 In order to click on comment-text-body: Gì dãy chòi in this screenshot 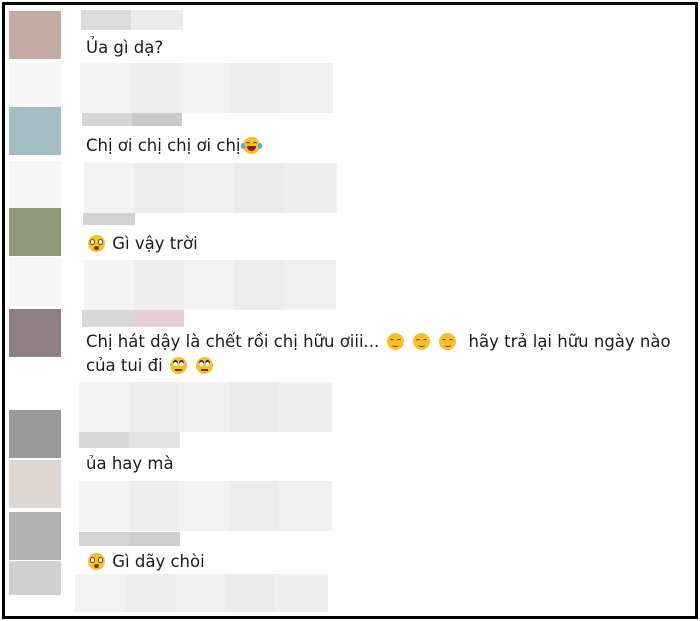, I will do `click(158, 561)`.